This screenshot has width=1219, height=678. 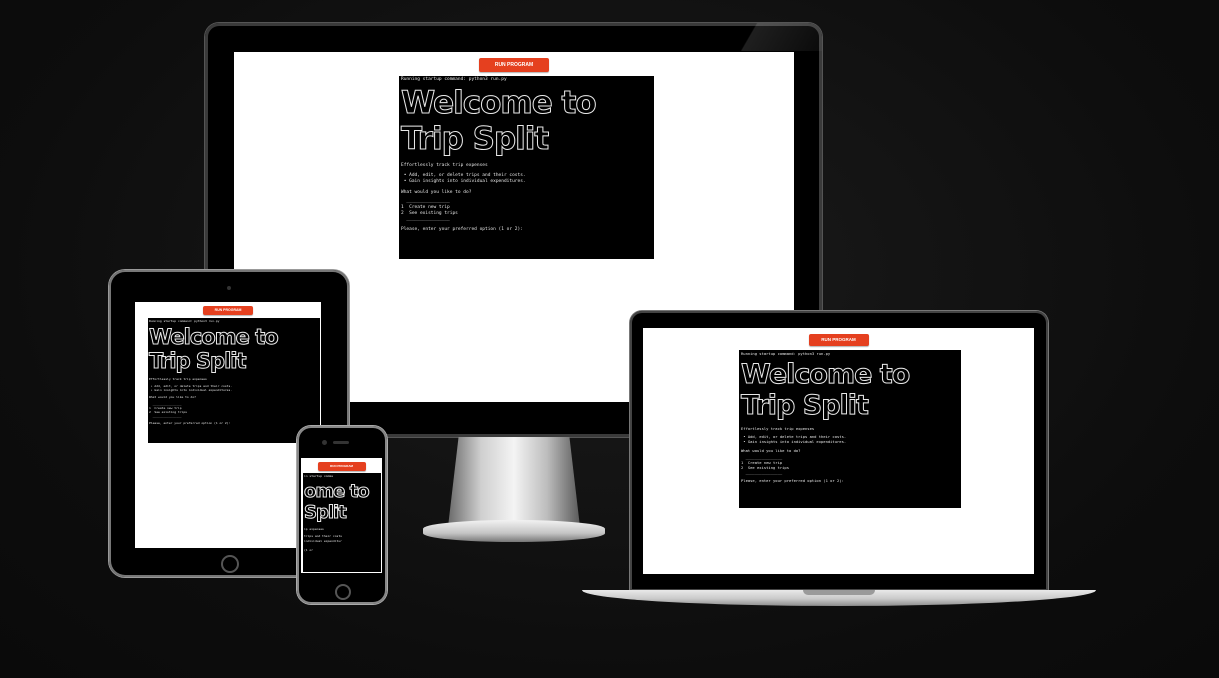 I want to click on tablet-camera-icon, so click(x=229, y=288).